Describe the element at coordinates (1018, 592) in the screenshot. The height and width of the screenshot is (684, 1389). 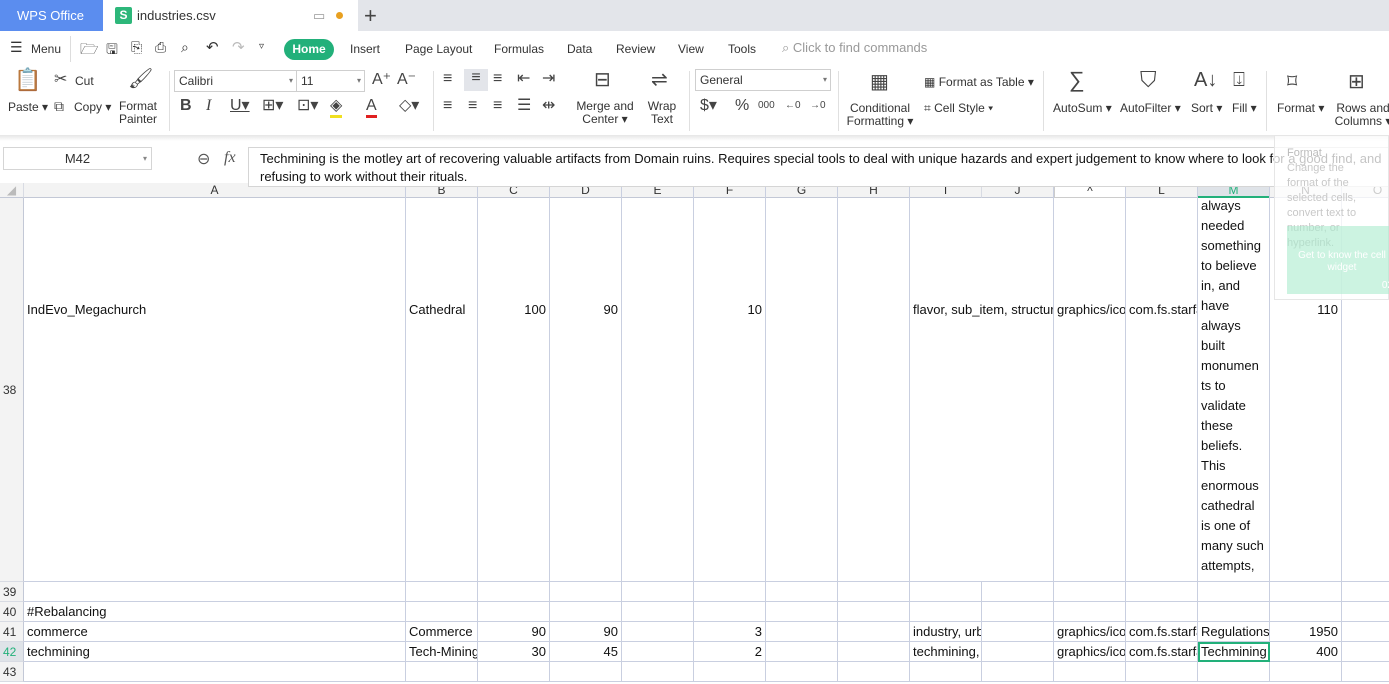
I see `cell-J39` at that location.